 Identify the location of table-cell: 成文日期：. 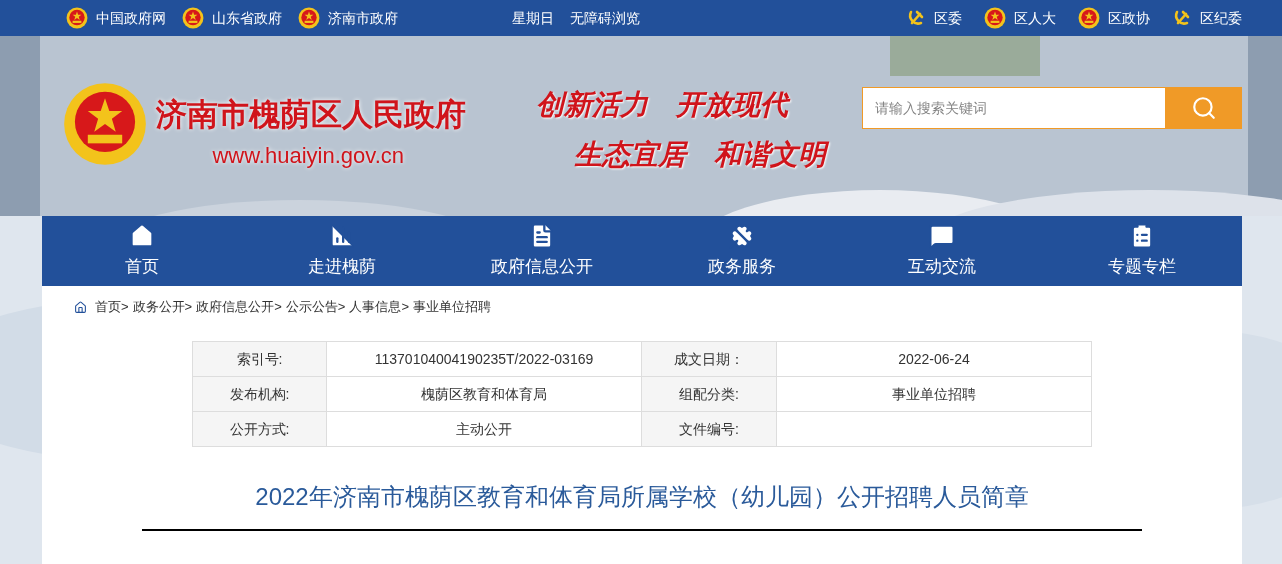
(709, 359).